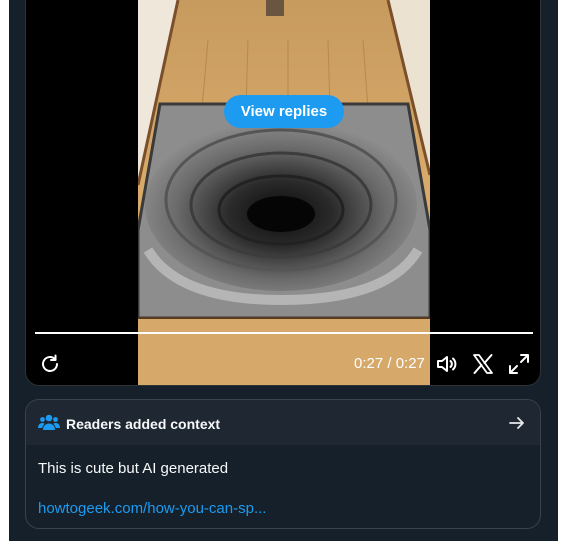 The image size is (565, 541). I want to click on fullscreen-icon, so click(519, 364).